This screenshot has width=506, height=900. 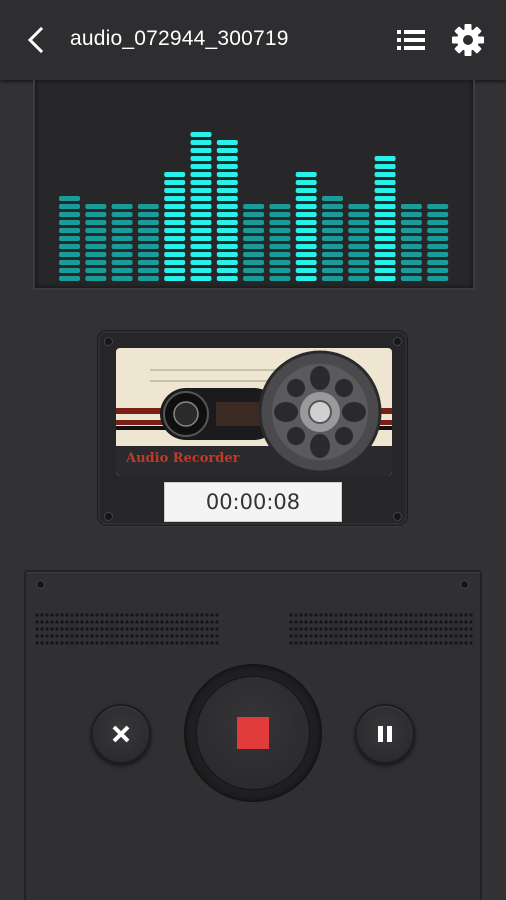 I want to click on gear-icon, so click(x=468, y=40).